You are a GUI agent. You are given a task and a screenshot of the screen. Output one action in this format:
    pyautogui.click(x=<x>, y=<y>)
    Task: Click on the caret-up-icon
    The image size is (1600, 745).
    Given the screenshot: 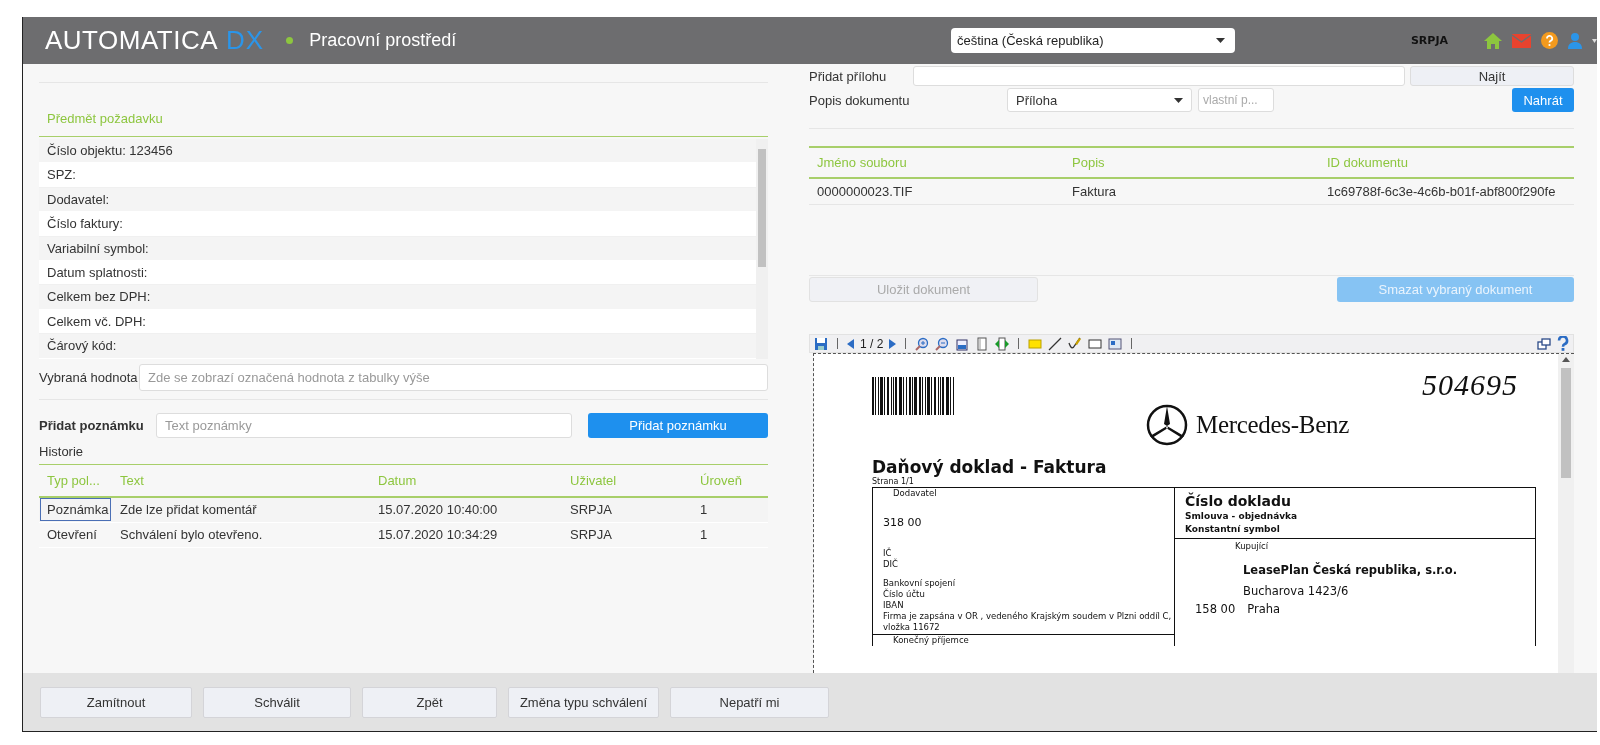 What is the action you would take?
    pyautogui.click(x=1566, y=359)
    